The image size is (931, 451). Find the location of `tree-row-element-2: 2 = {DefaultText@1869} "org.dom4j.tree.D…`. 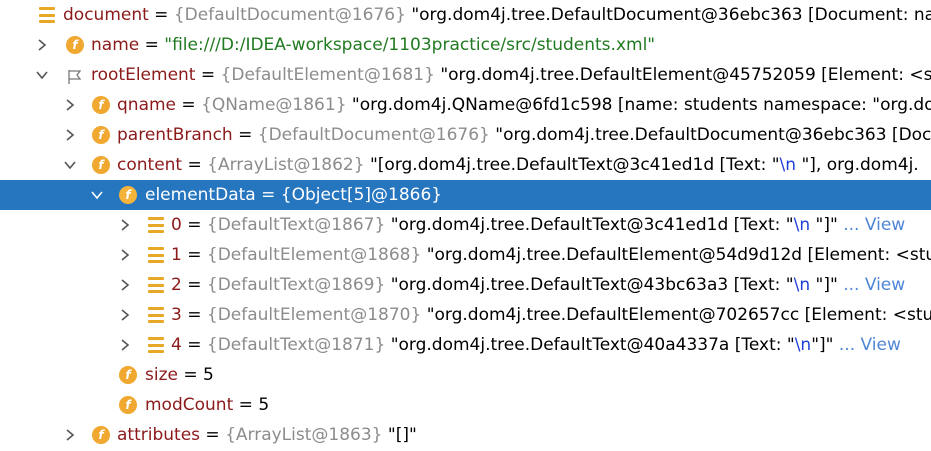

tree-row-element-2: 2 = {DefaultText@1869} "org.dom4j.tree.D… is located at coordinates (465, 285).